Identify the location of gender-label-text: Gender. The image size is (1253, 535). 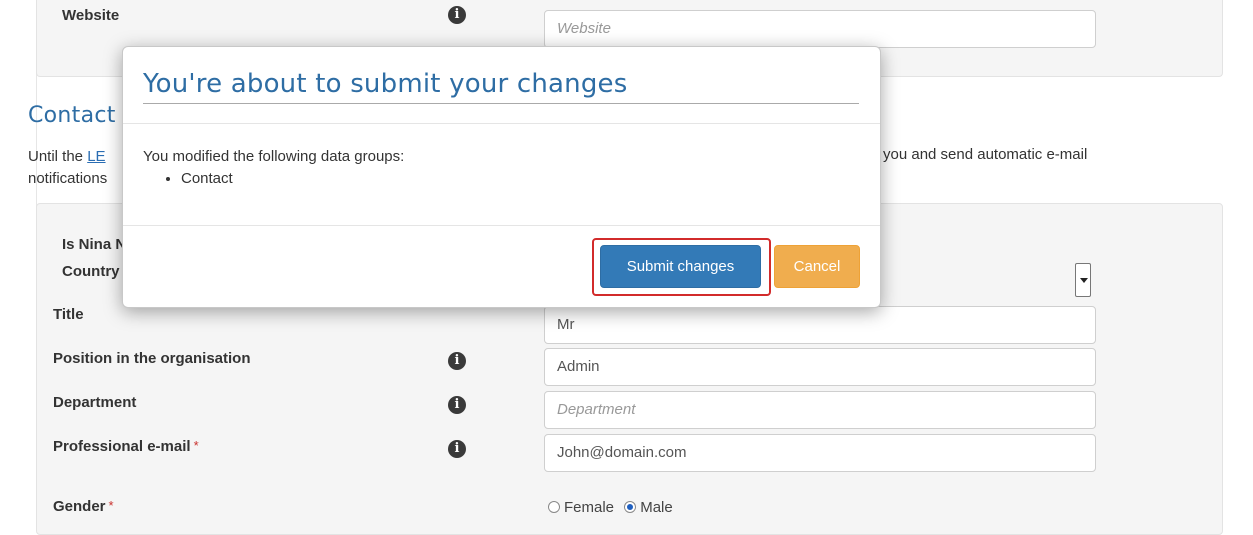
(79, 506).